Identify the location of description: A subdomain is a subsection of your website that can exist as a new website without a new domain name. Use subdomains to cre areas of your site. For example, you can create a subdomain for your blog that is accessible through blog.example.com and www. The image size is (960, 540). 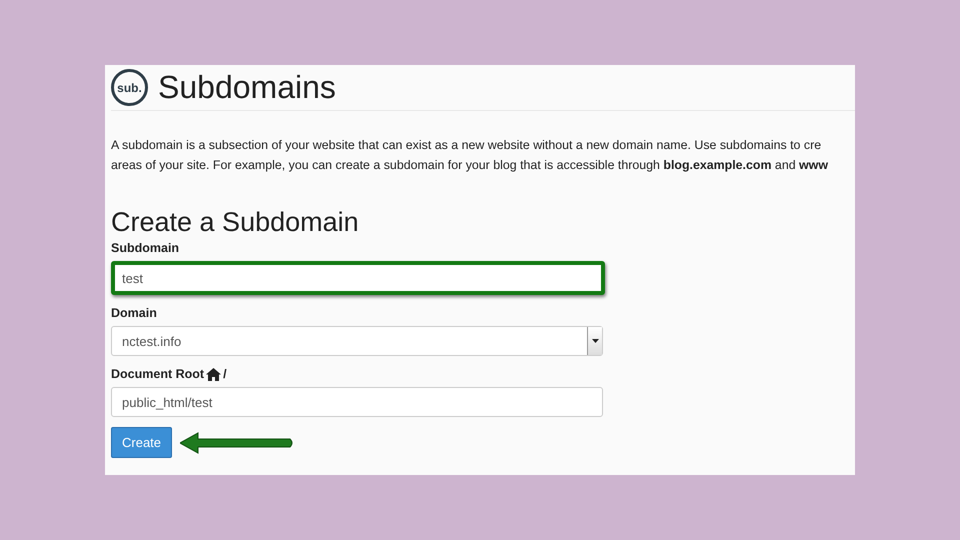
(470, 155).